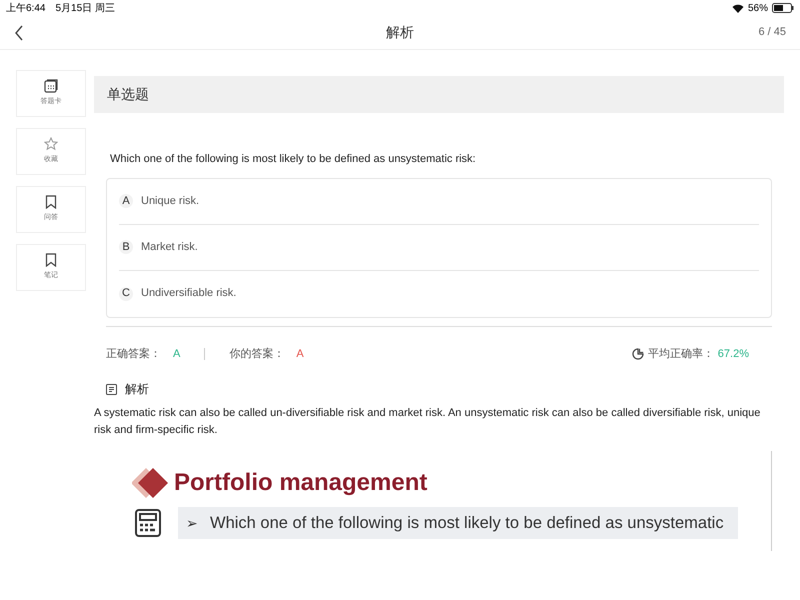  What do you see at coordinates (85, 9) in the screenshot?
I see `status-date: 5月15日 周三` at bounding box center [85, 9].